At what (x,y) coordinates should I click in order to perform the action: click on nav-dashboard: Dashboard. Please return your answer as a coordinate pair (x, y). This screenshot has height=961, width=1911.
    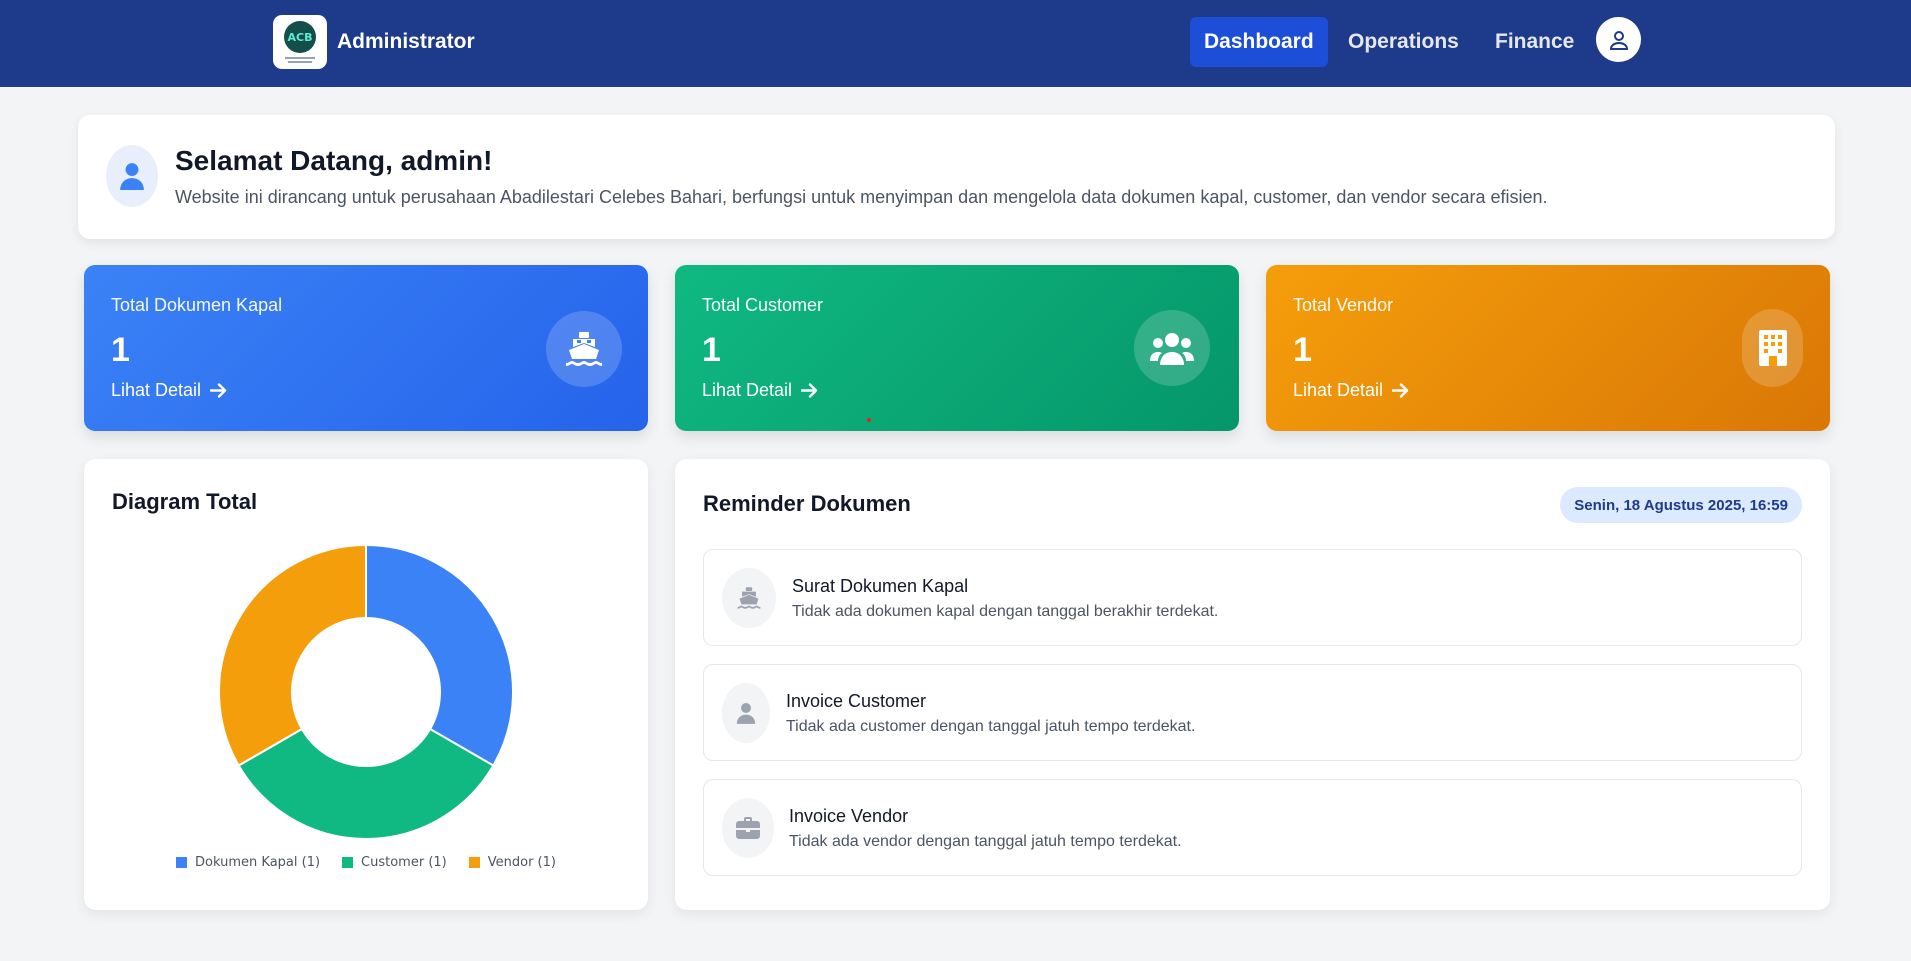
    Looking at the image, I should click on (1259, 42).